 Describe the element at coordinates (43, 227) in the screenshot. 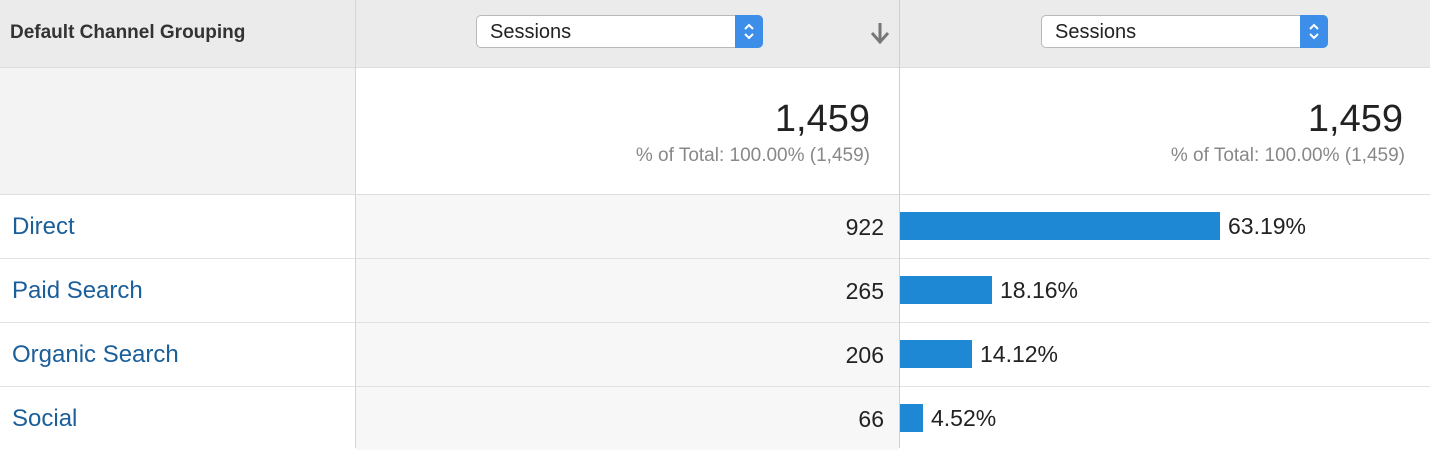

I see `channel-link: Direct` at that location.